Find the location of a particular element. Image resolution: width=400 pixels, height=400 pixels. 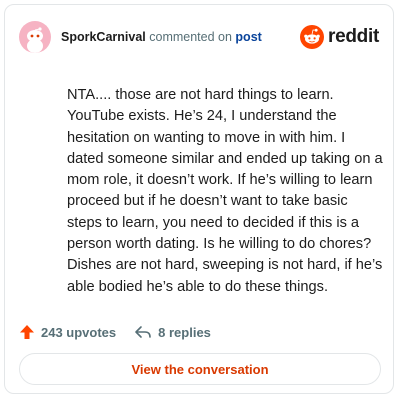

comment-footer: 243 upvotes 8 replies is located at coordinates (115, 332).